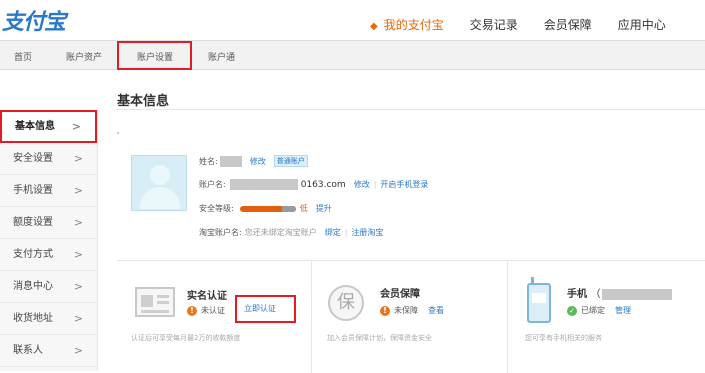 This screenshot has width=705, height=373. I want to click on sidebar-item-label: 额度设置, so click(33, 222).